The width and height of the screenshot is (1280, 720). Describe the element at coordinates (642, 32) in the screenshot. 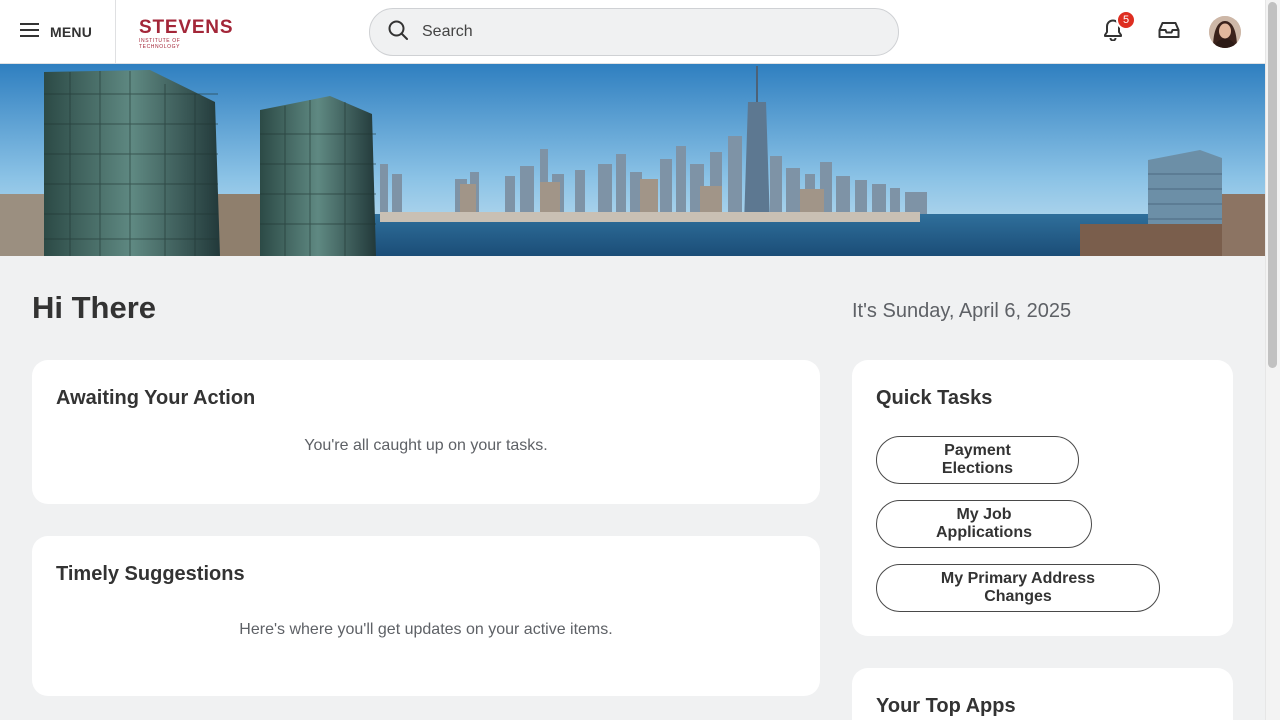

I see `search-input` at that location.